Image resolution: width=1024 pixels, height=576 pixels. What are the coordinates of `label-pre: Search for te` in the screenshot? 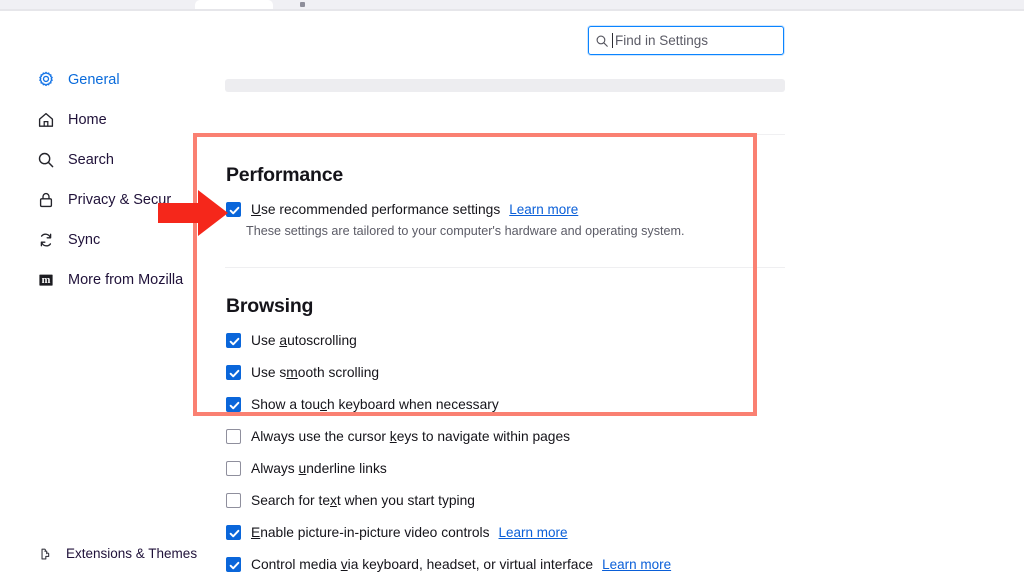 It's located at (290, 500).